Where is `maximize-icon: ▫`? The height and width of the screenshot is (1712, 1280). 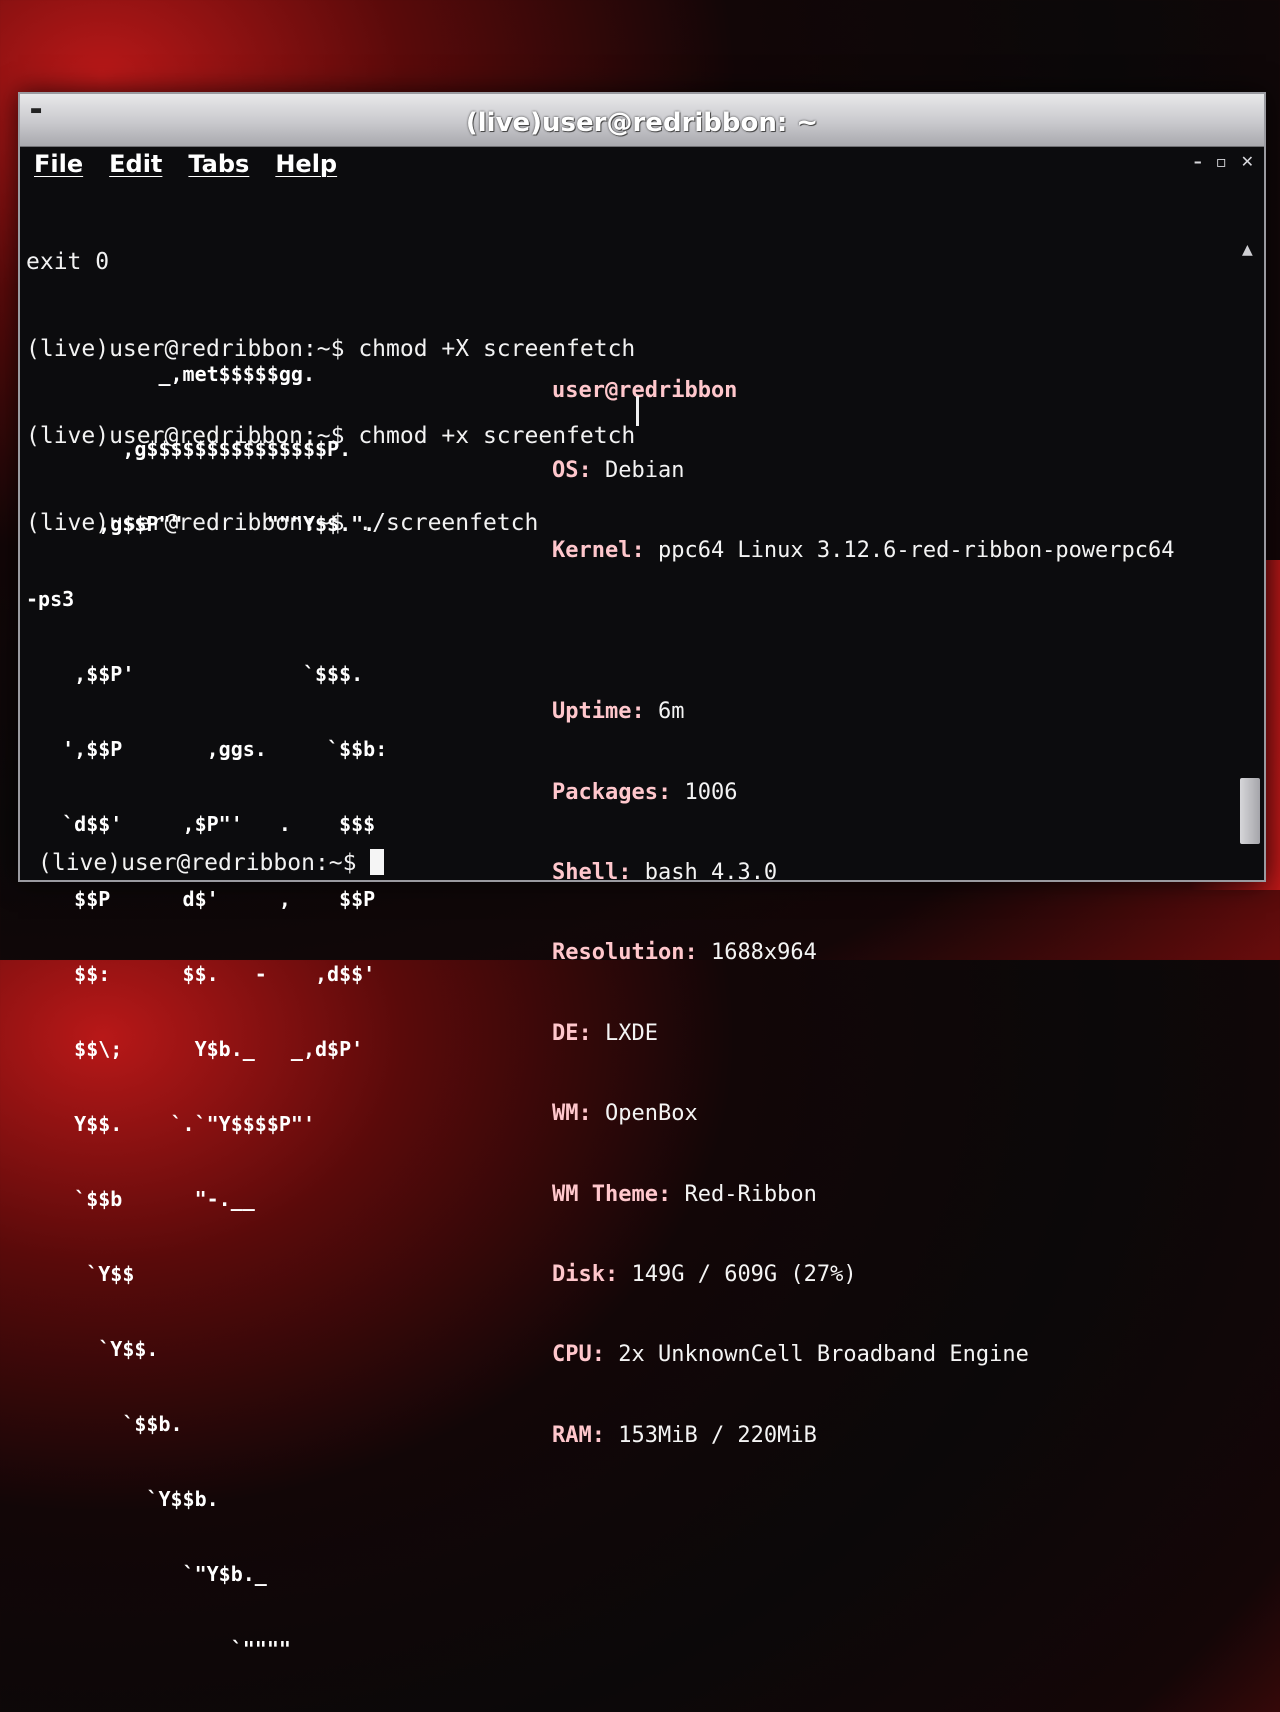 maximize-icon: ▫ is located at coordinates (1221, 161).